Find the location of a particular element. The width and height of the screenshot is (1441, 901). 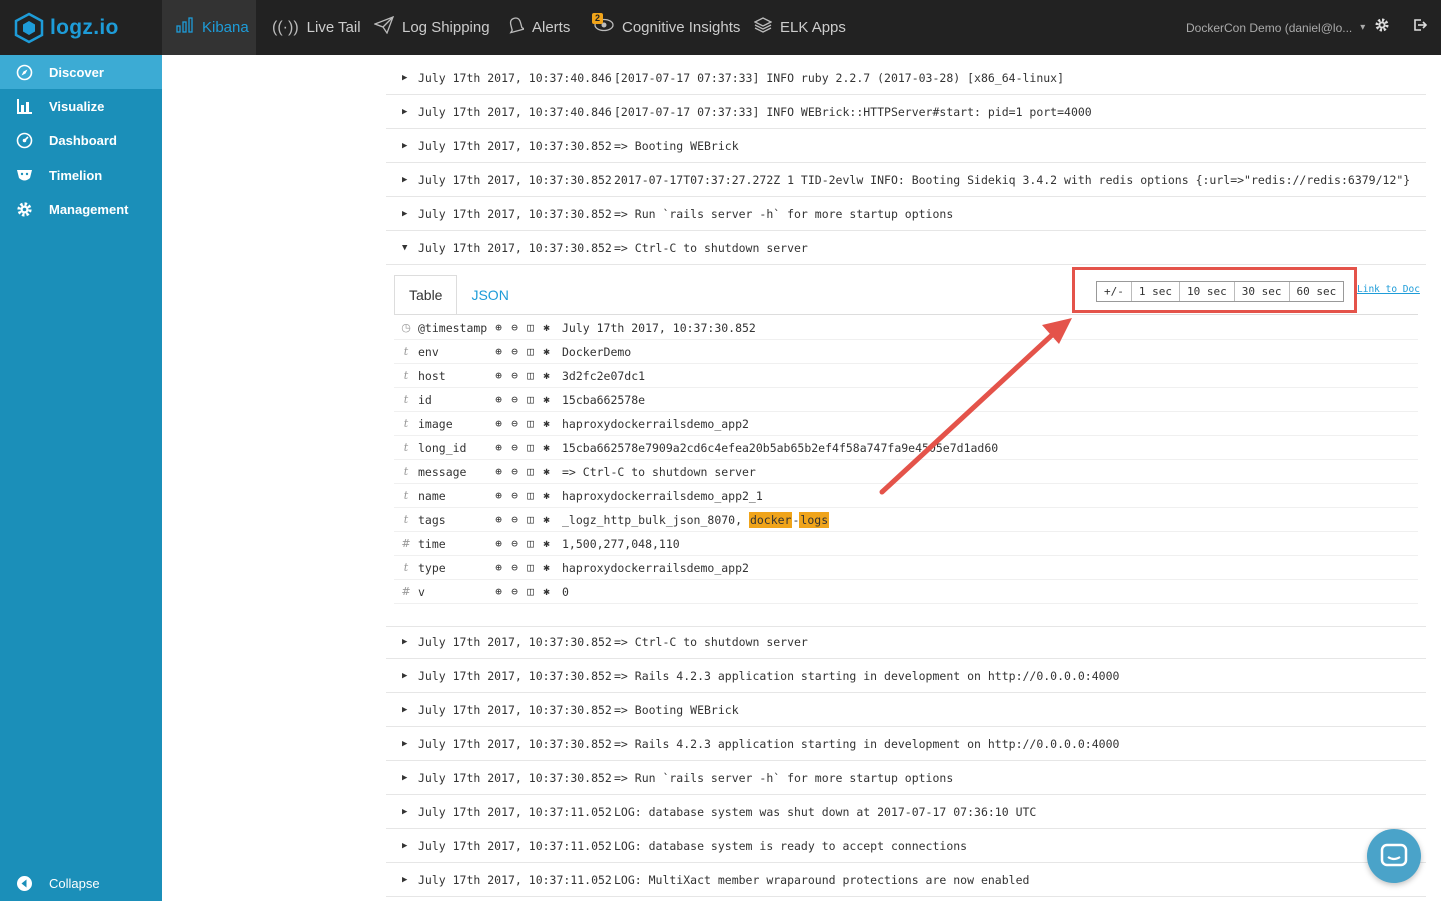

log-timestamp: July 17th 2017, 10:37:40.846 is located at coordinates (515, 111).